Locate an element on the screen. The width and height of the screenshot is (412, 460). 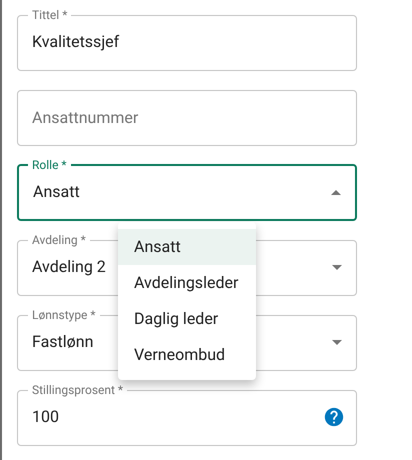
input-field: Ansattnummer is located at coordinates (189, 118).